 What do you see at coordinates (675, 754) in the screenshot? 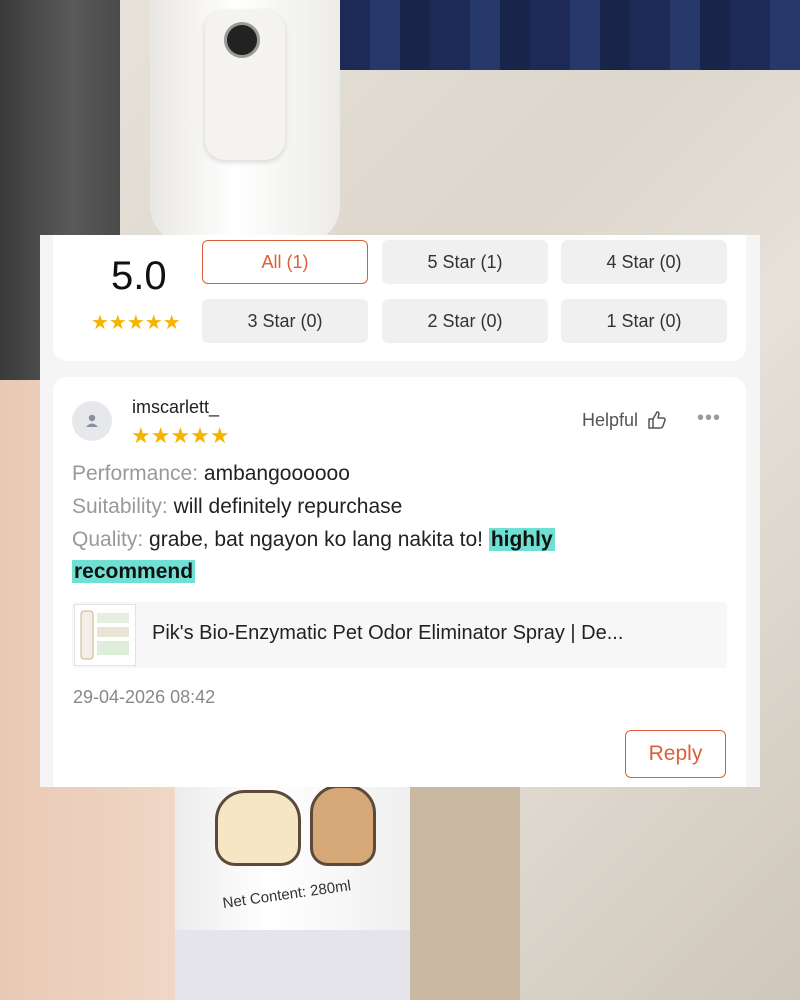
I see `reply-button: Reply` at bounding box center [675, 754].